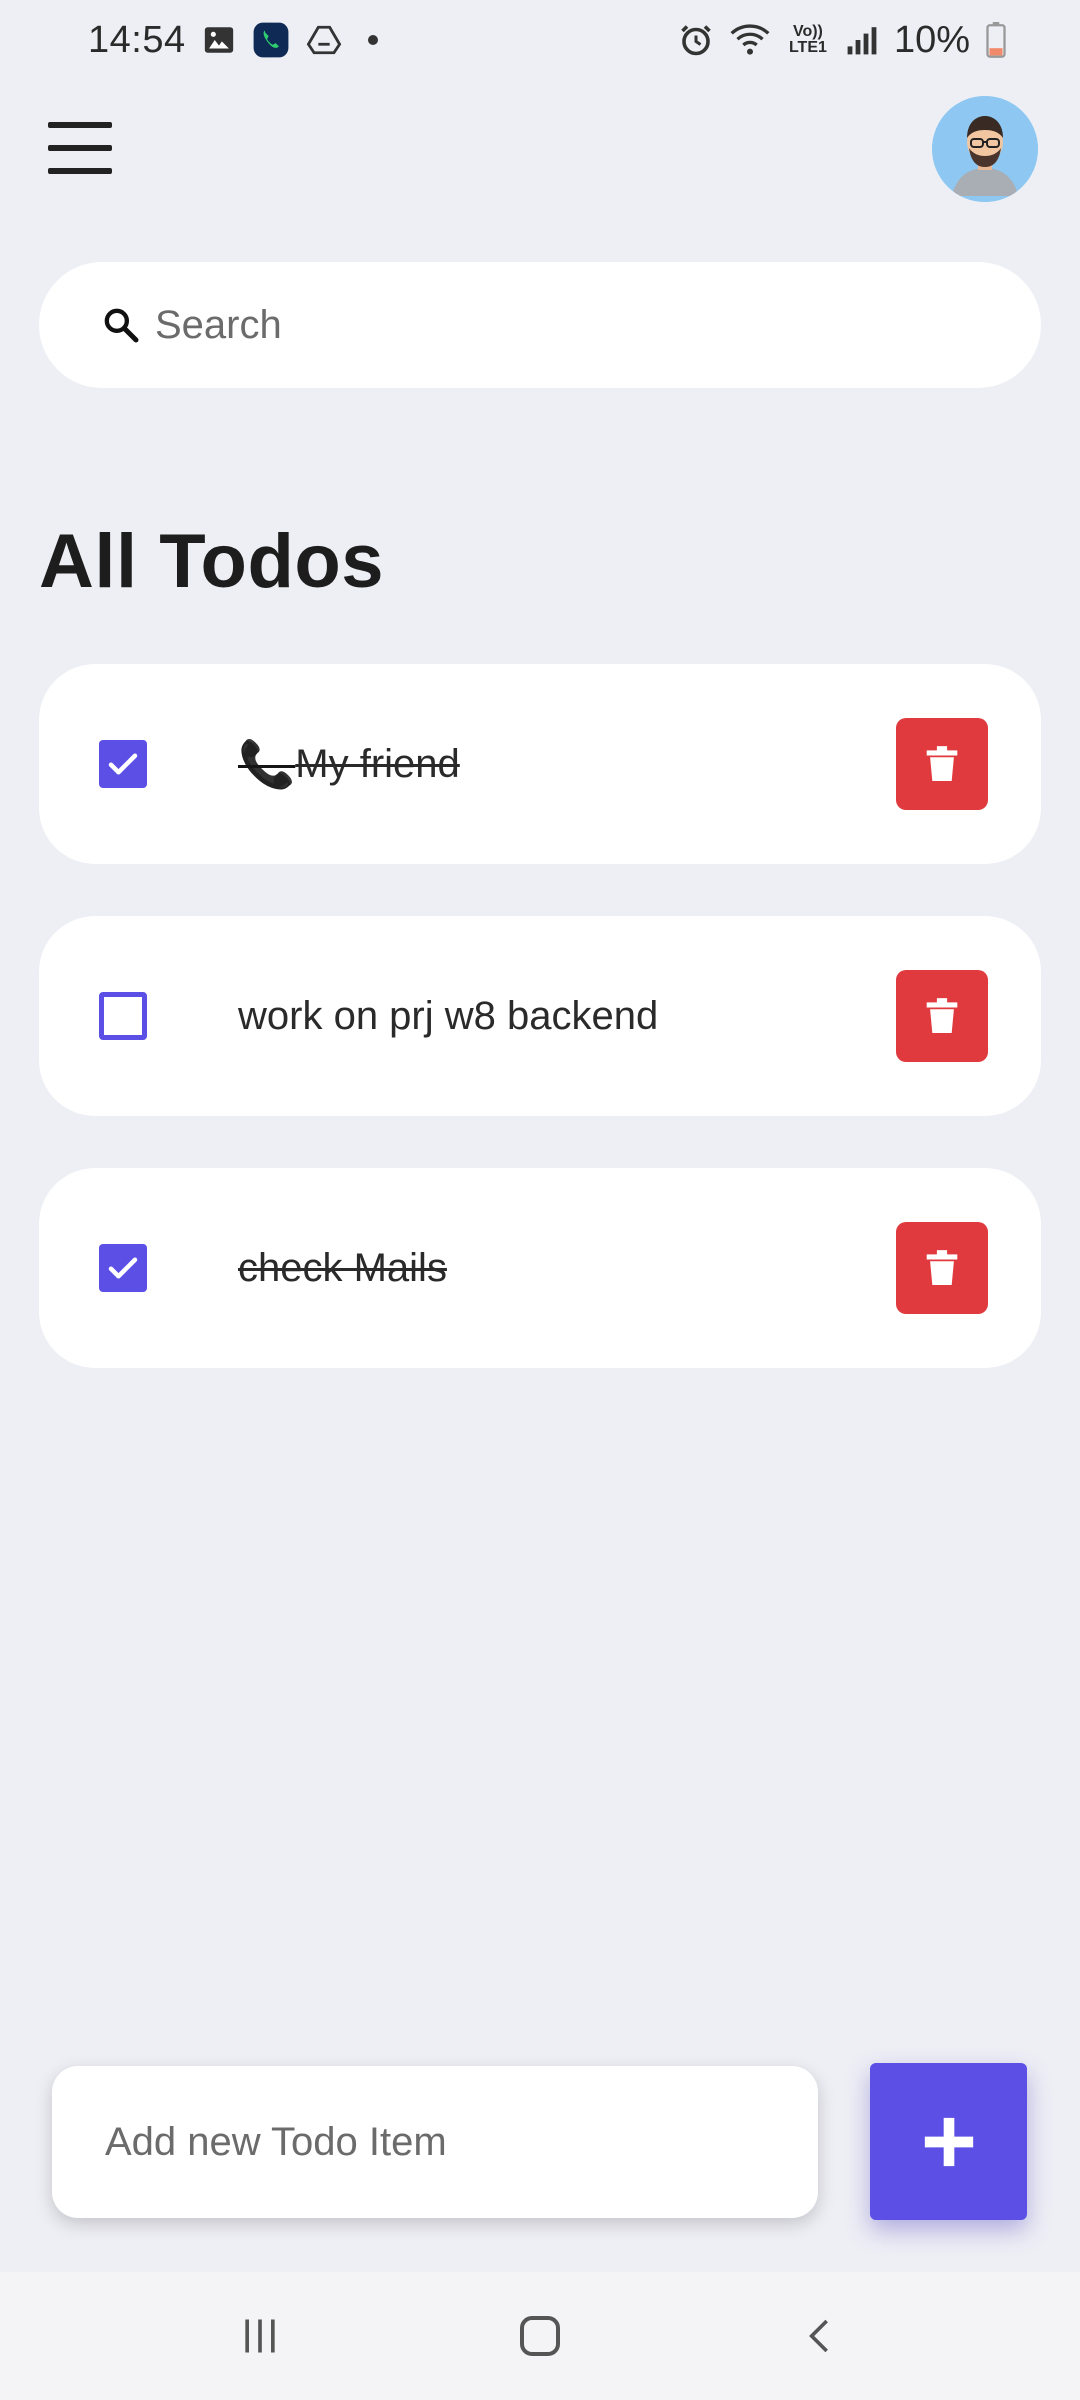  I want to click on todo-text: 📞 My friend, so click(349, 764).